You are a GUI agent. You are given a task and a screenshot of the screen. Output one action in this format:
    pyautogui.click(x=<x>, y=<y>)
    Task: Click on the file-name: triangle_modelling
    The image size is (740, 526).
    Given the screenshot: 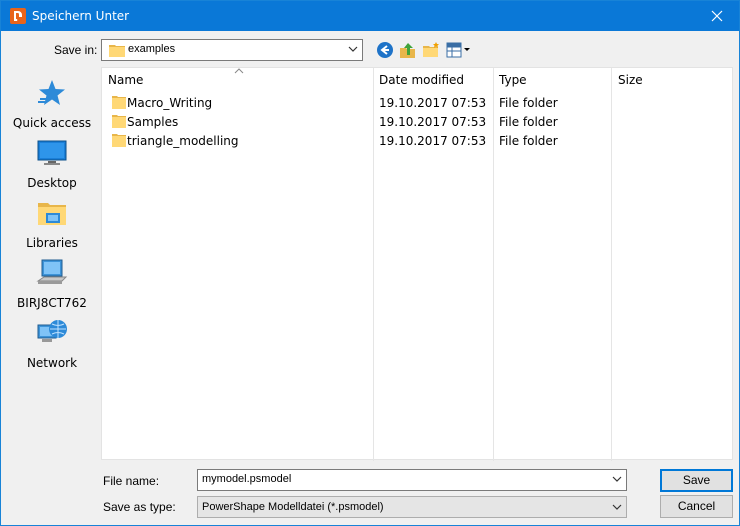 What is the action you would take?
    pyautogui.click(x=183, y=141)
    